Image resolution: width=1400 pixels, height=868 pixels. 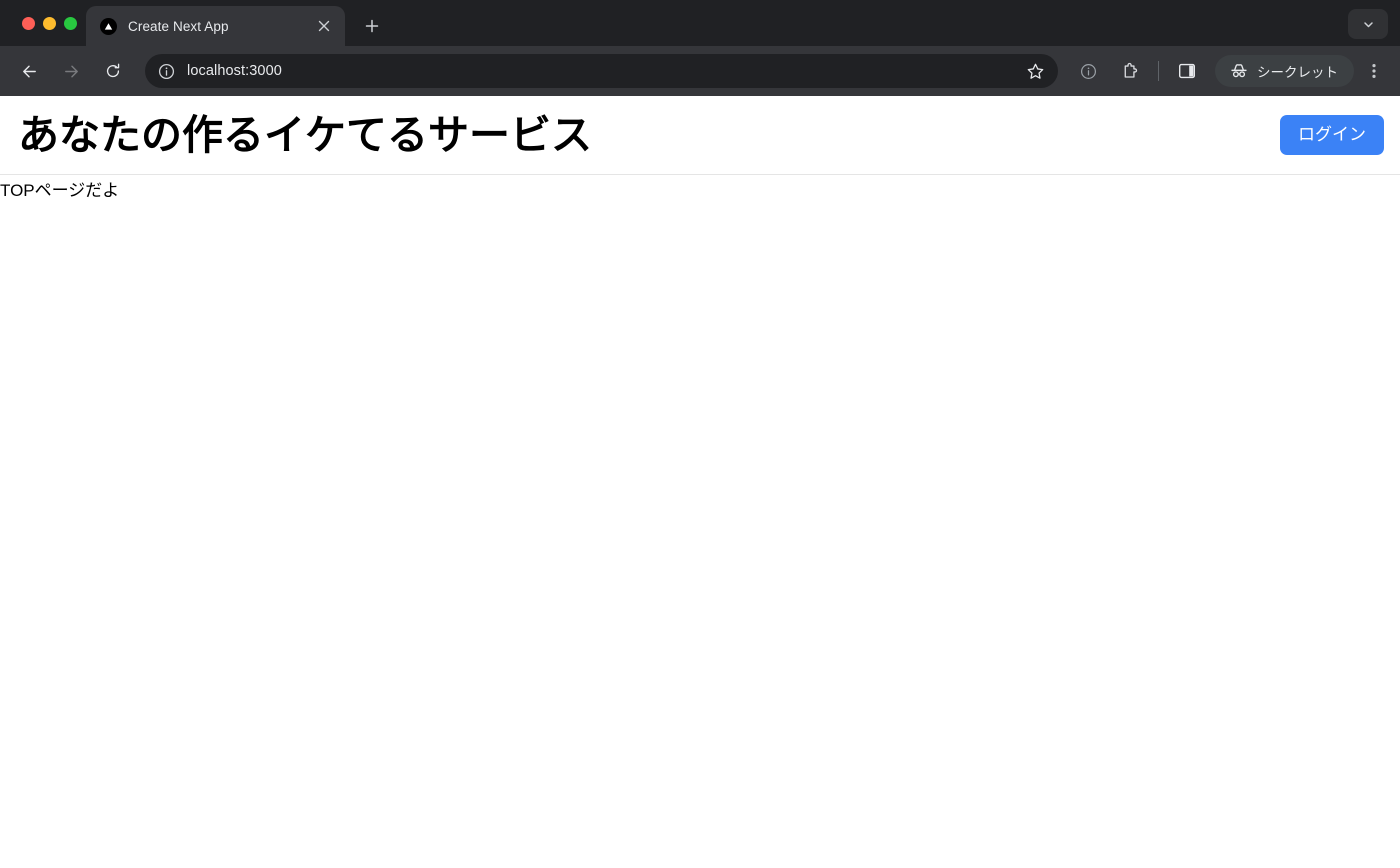 I want to click on browser-tab-active: Create Next App, so click(x=215, y=26).